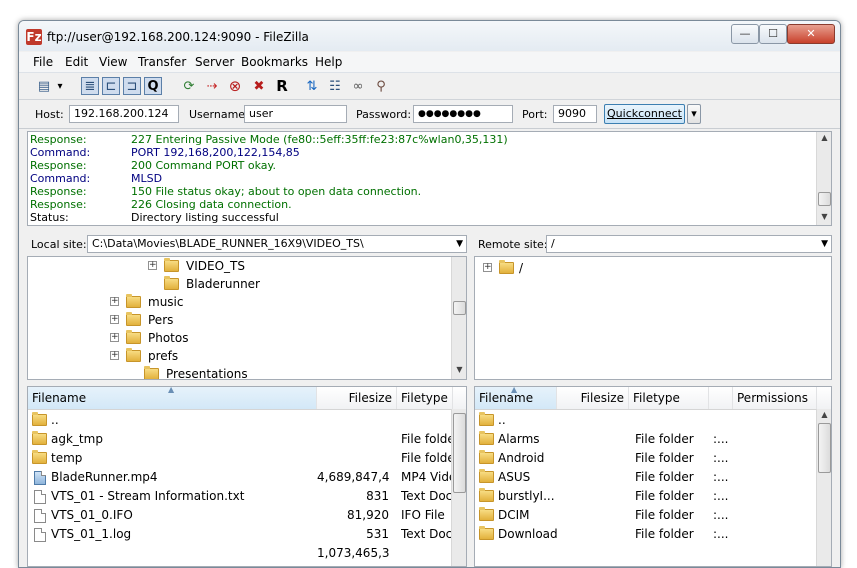 Image resolution: width=857 pixels, height=568 pixels. Describe the element at coordinates (694, 114) in the screenshot. I see `quickconnect-dropdown-icon: ▾` at that location.